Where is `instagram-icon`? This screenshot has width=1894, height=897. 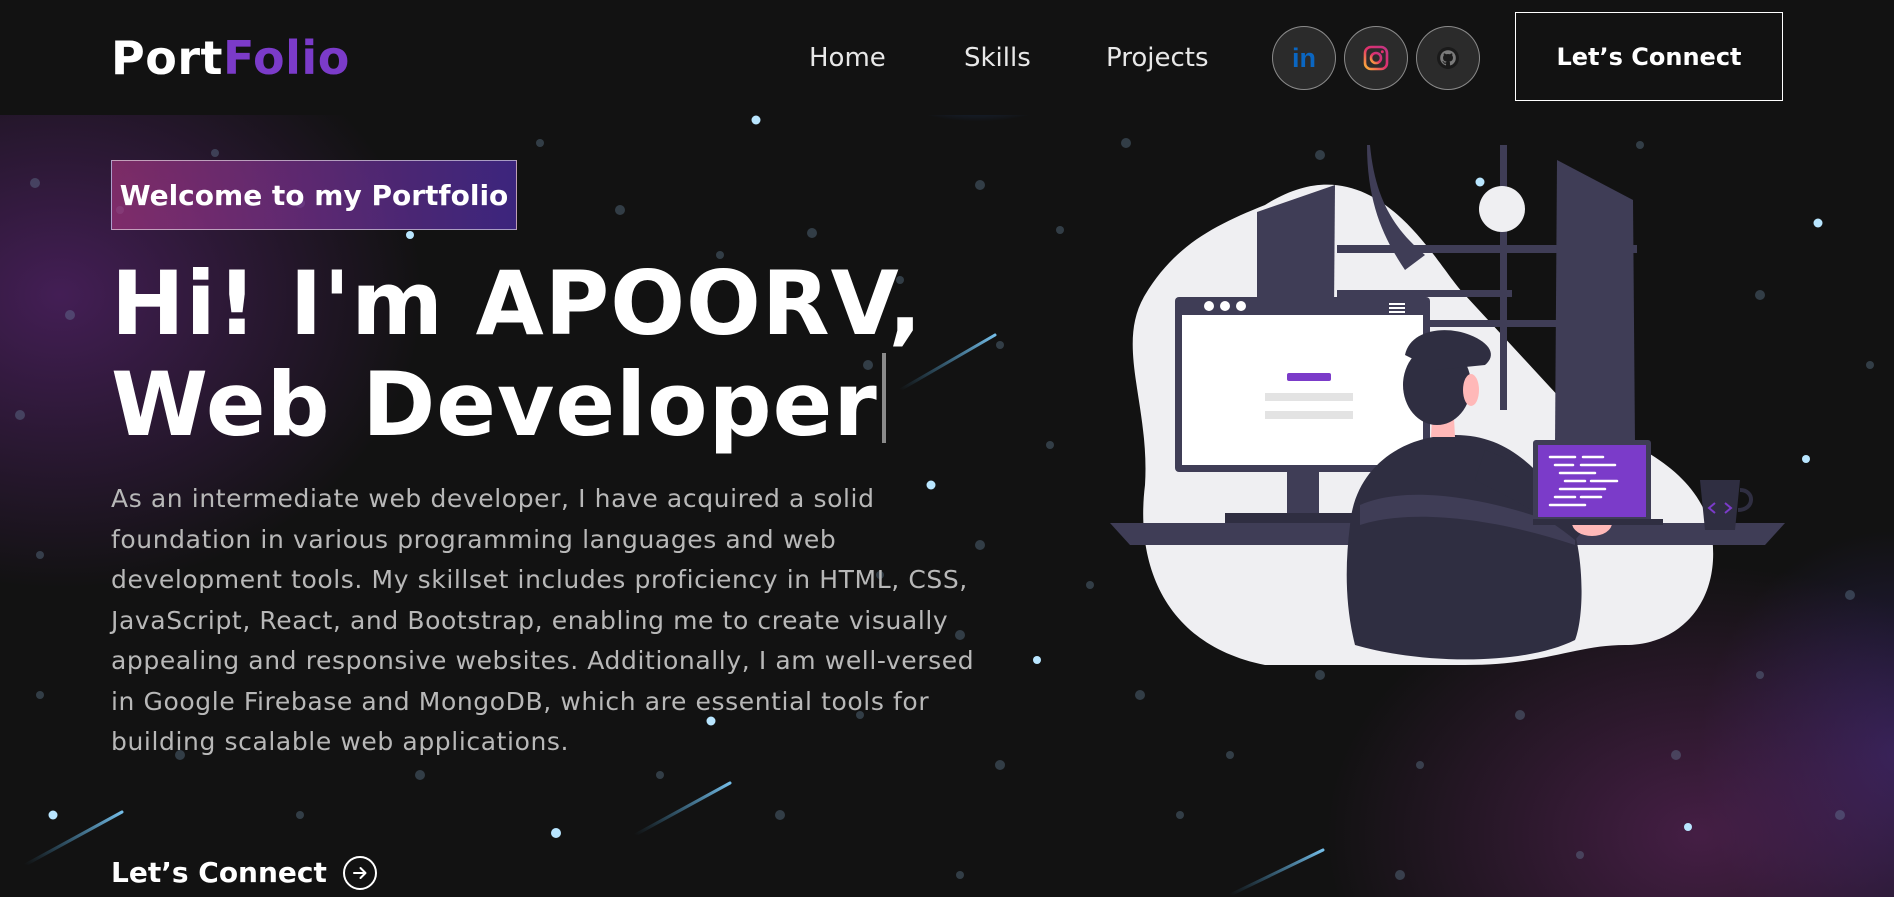 instagram-icon is located at coordinates (1376, 58).